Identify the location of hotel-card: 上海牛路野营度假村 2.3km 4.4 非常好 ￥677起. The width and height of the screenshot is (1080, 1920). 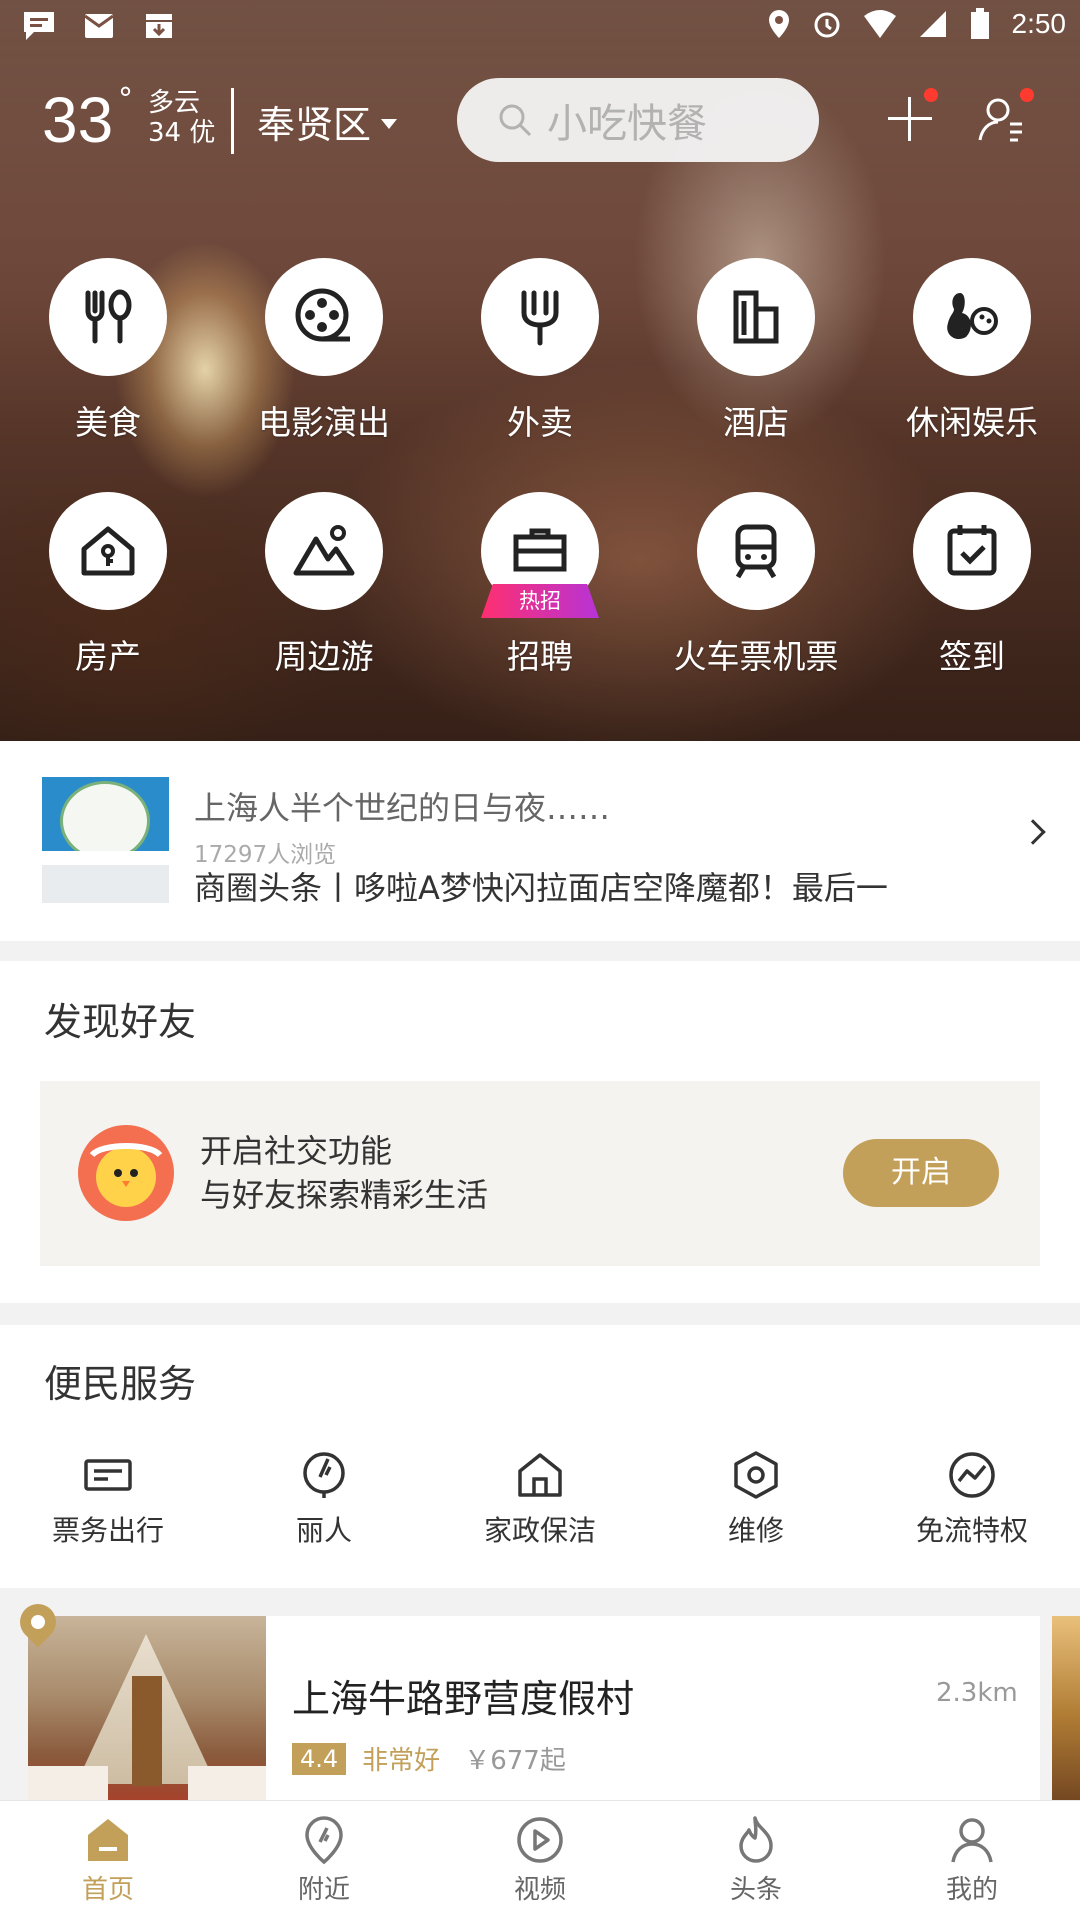
(534, 1708).